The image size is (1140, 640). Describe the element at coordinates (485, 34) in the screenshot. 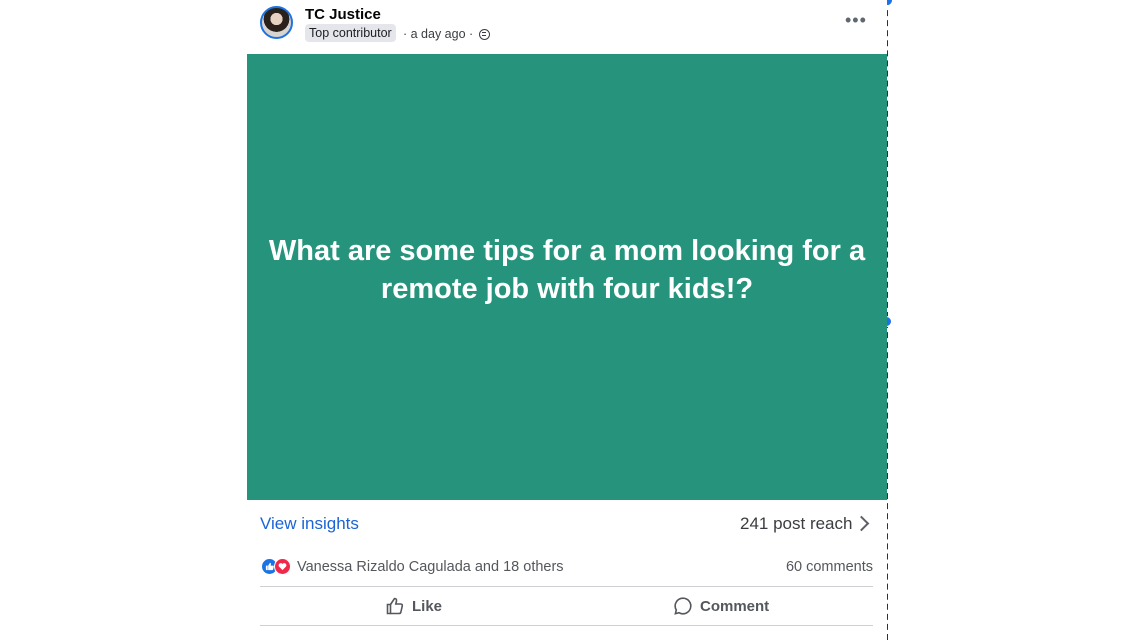

I see `globe-icon` at that location.